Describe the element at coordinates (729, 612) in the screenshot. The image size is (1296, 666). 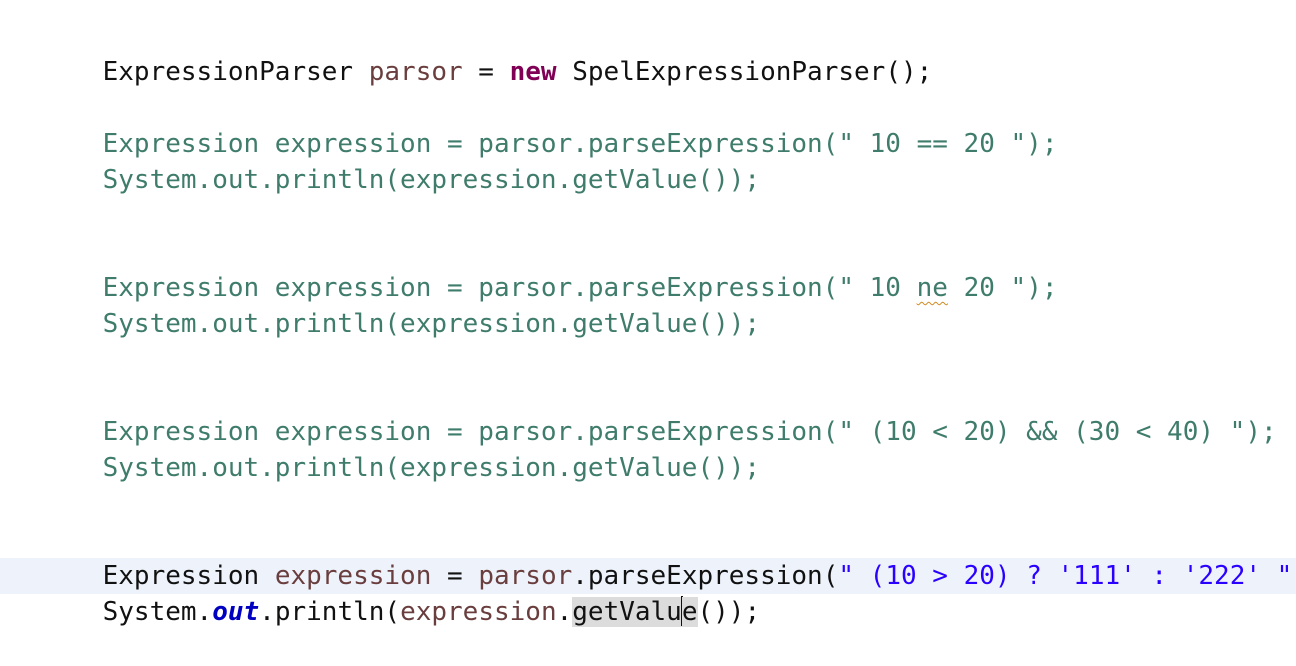
I see `statement-end: ());` at that location.